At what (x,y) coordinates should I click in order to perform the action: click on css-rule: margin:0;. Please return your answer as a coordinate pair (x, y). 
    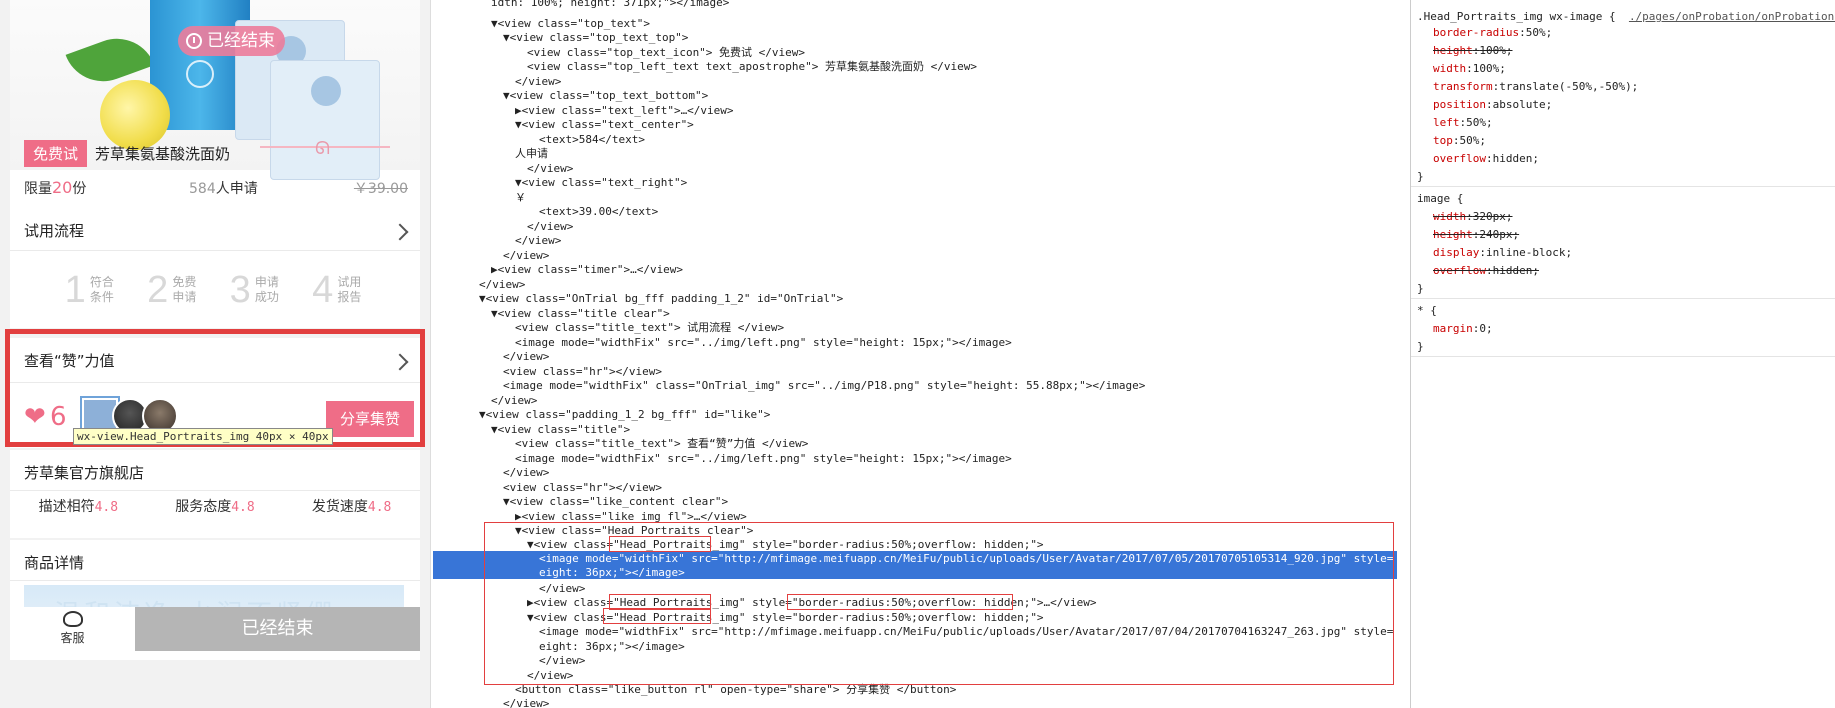
    Looking at the image, I should click on (1463, 329).